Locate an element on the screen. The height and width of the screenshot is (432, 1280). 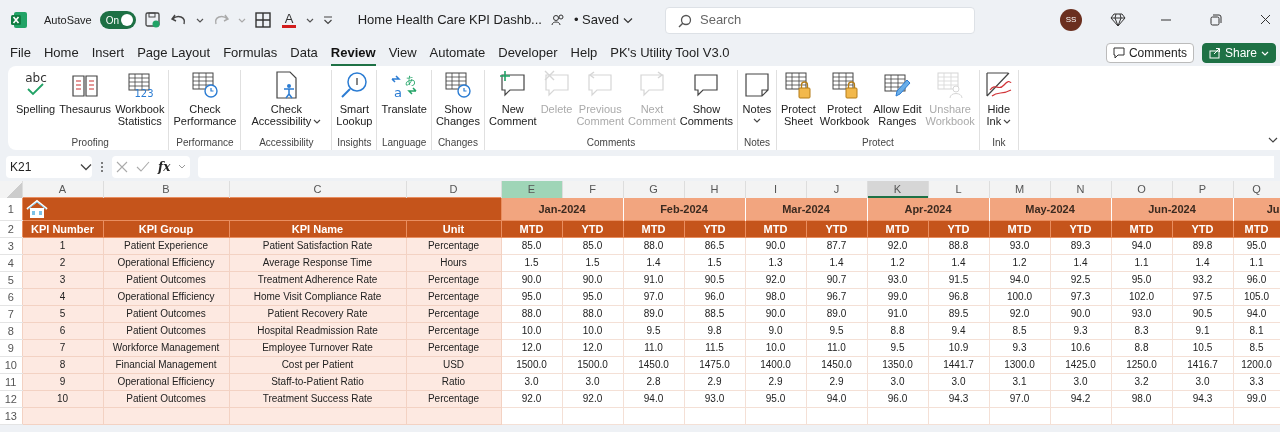
comments-button: Comments is located at coordinates (1149, 53).